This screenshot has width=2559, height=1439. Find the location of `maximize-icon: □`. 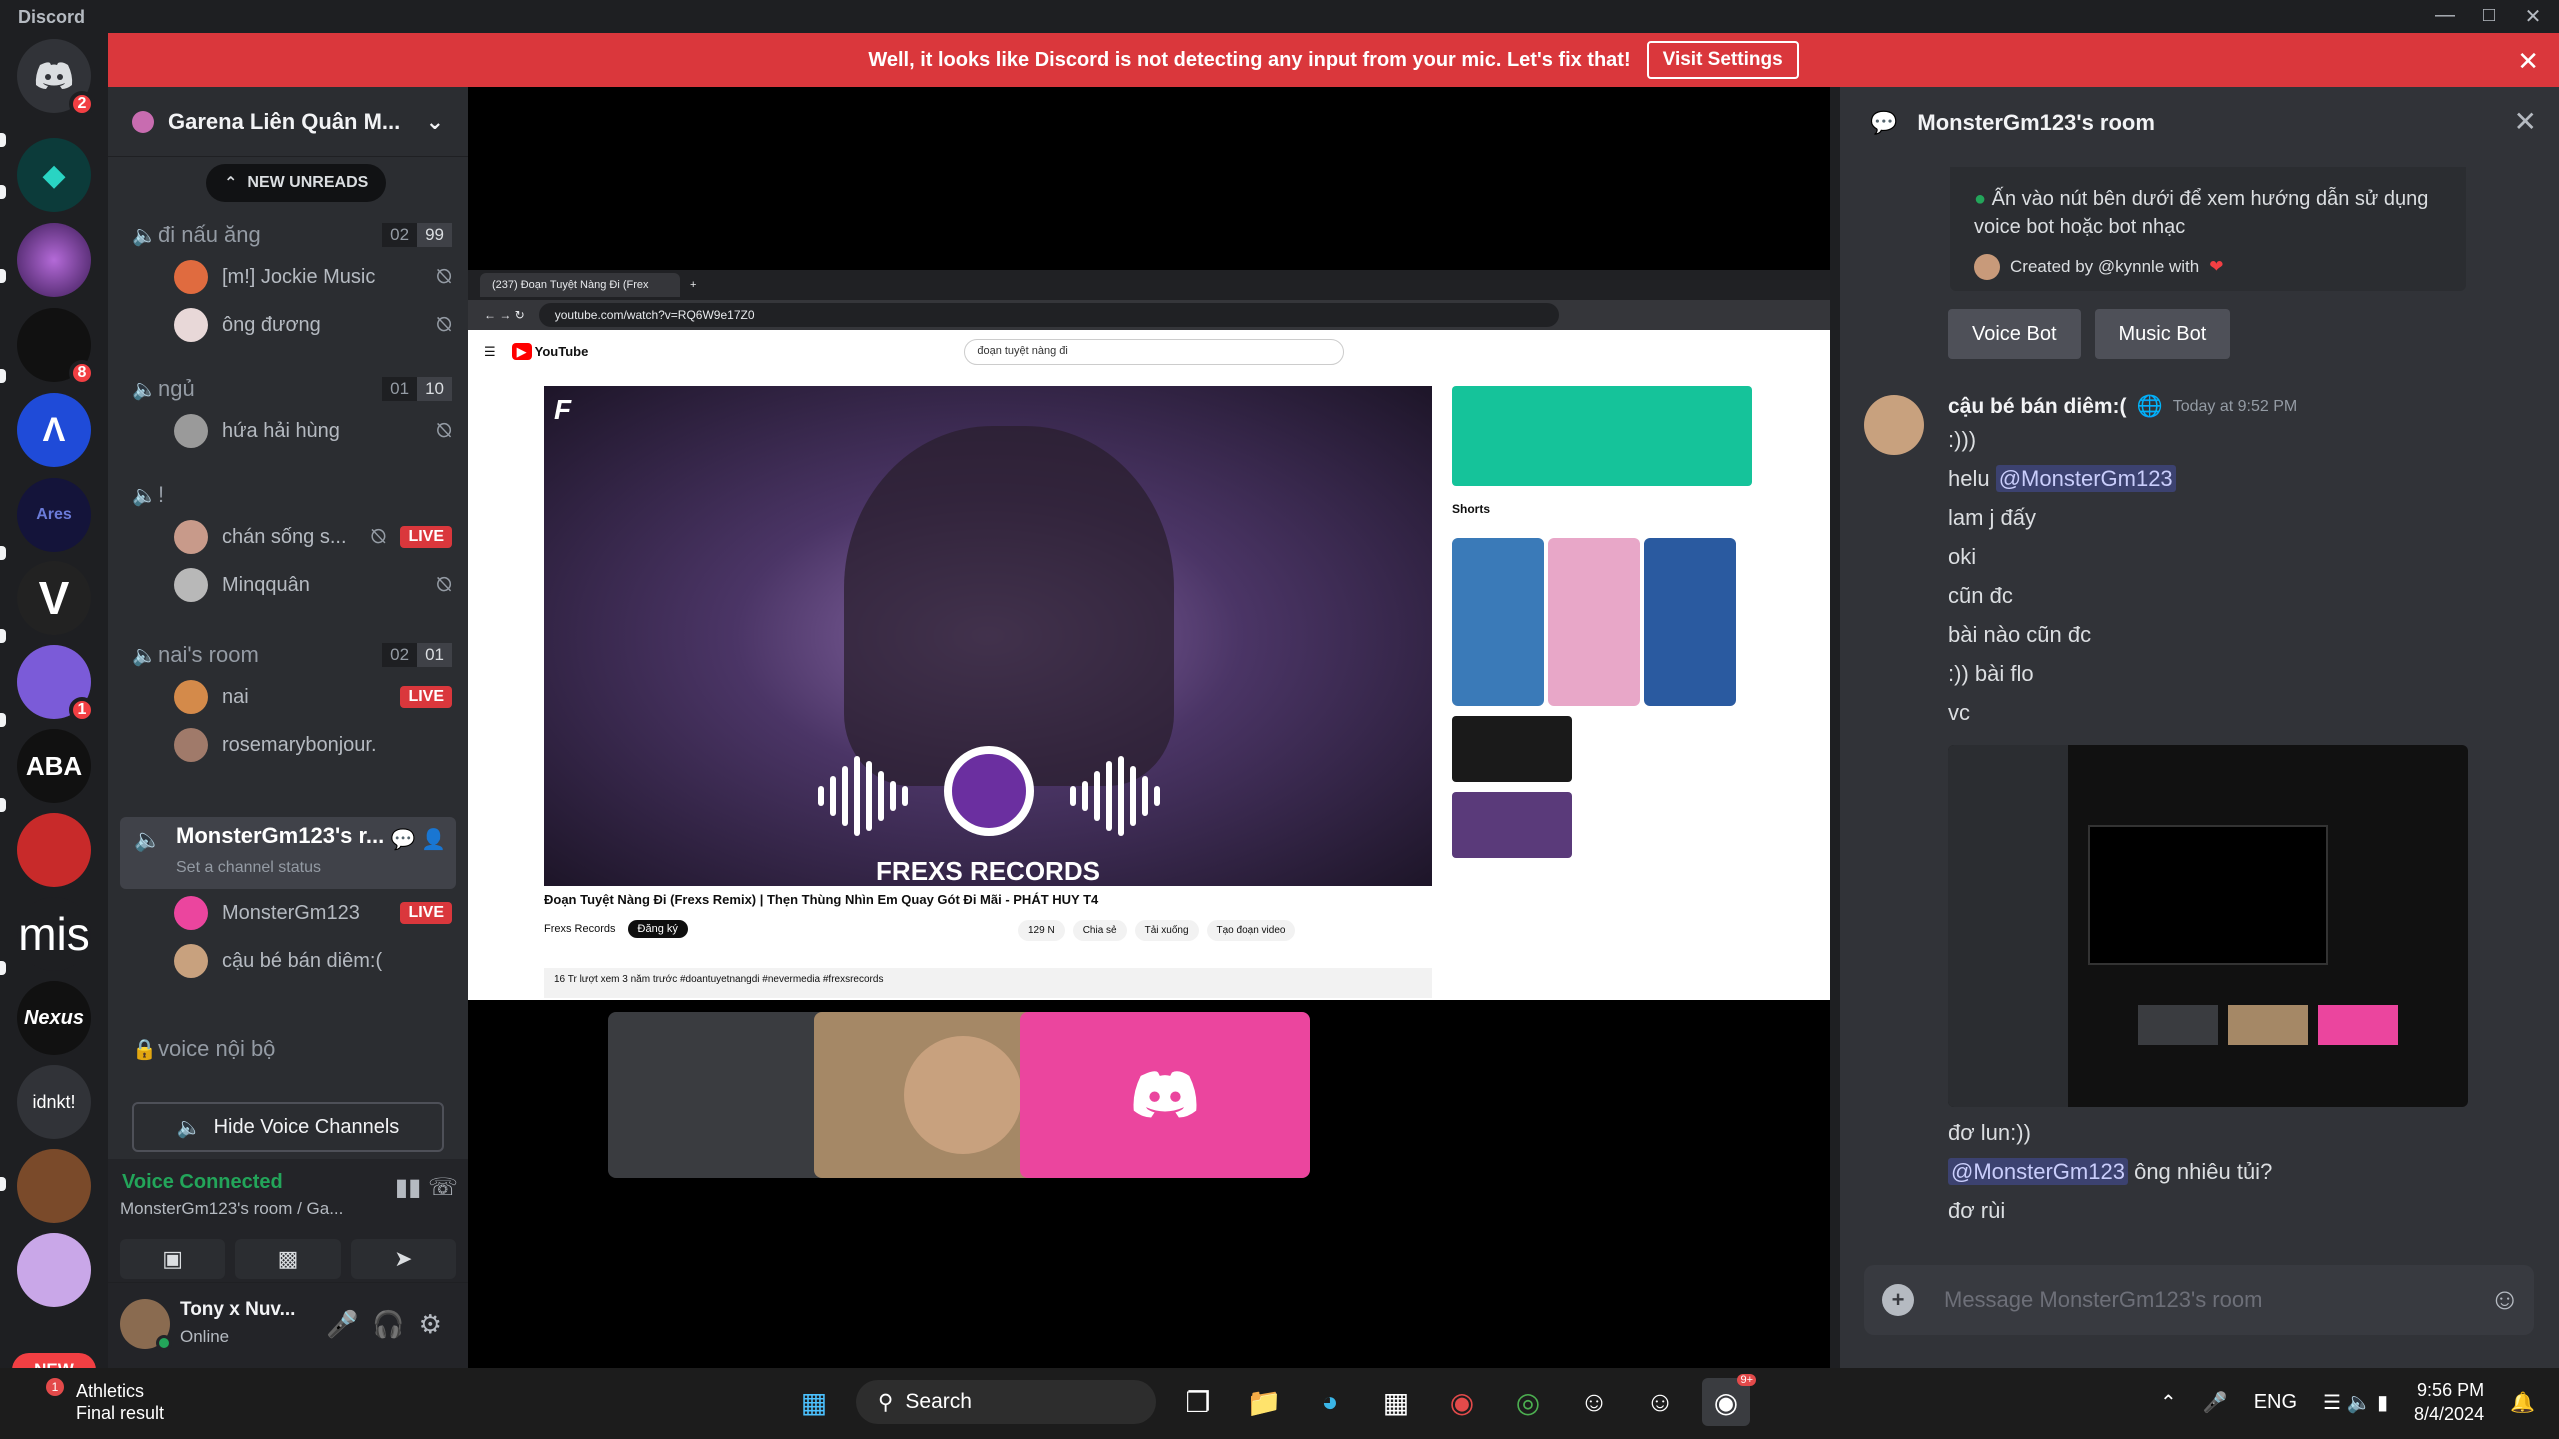

maximize-icon: □ is located at coordinates (2489, 17).